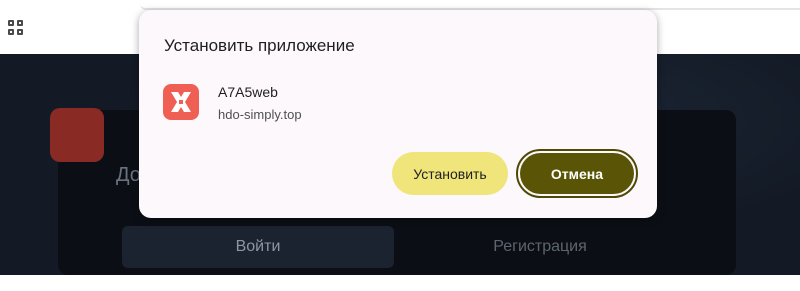 The image size is (800, 291). Describe the element at coordinates (258, 247) in the screenshot. I see `tab-login: Войти` at that location.